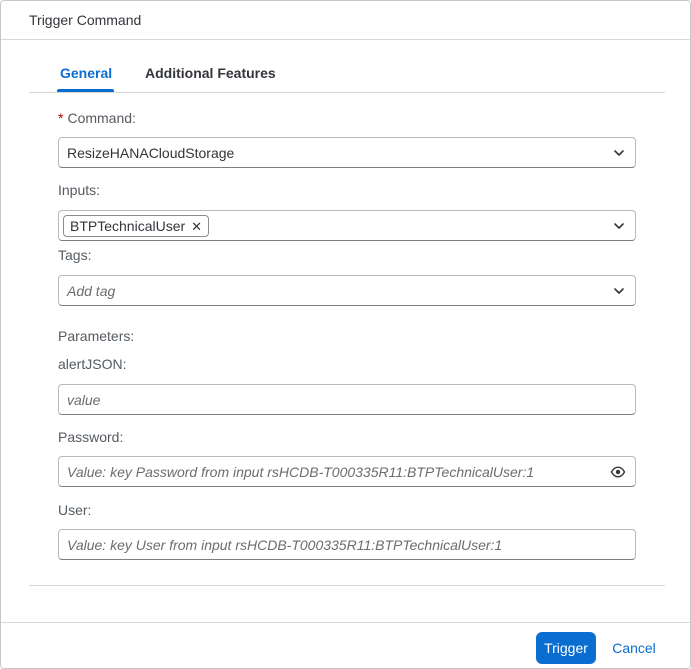  I want to click on tags-label: Tags:, so click(75, 255).